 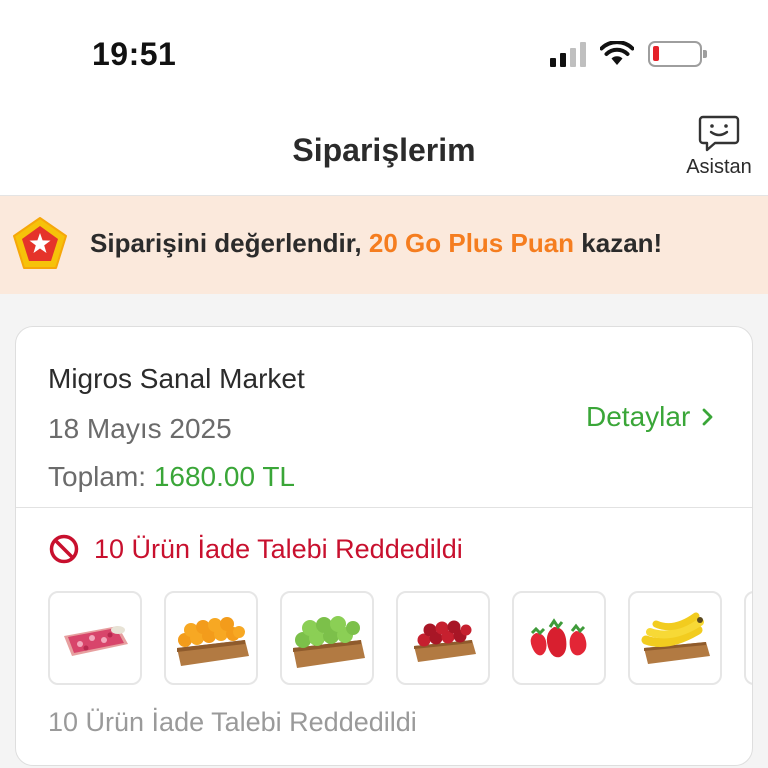 What do you see at coordinates (213, 641) in the screenshot?
I see `oranges-crate-icon` at bounding box center [213, 641].